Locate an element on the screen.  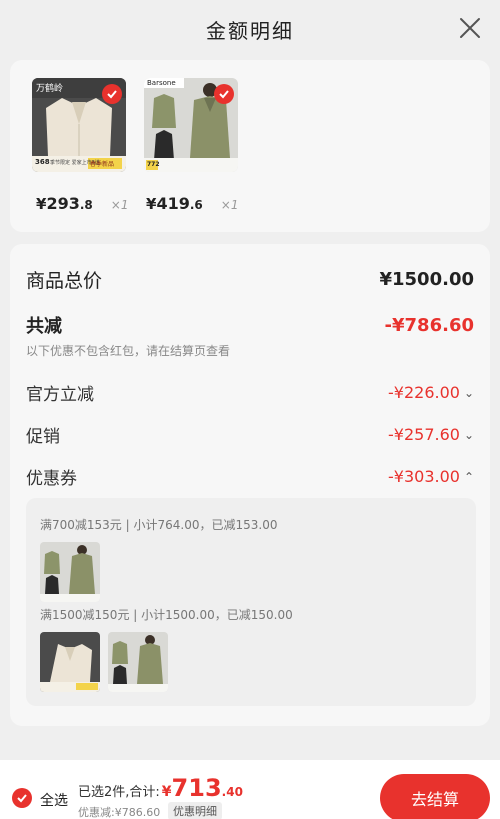
total-decimal: .40 is located at coordinates (232, 792).